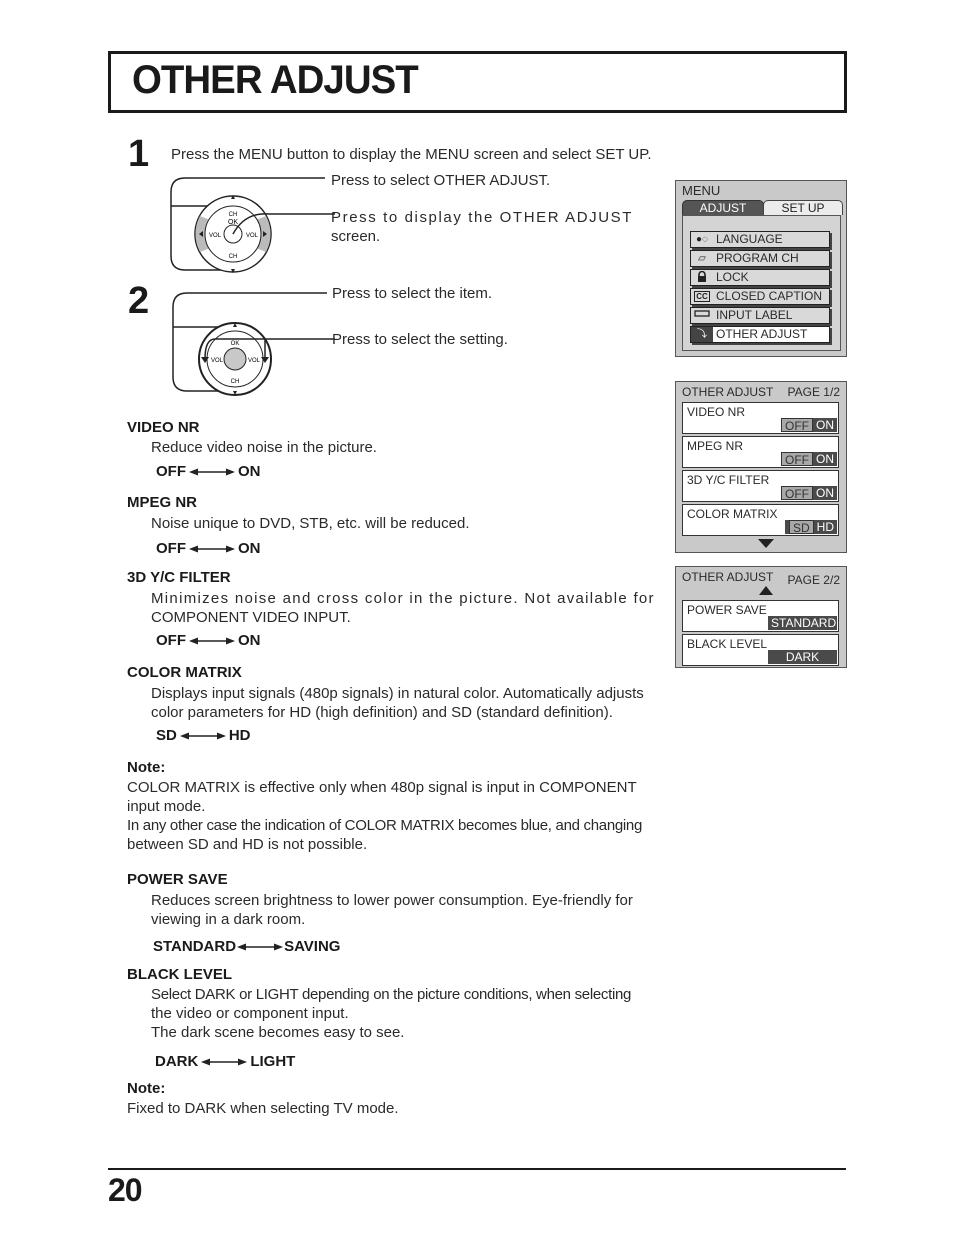 The height and width of the screenshot is (1235, 954). What do you see at coordinates (441, 180) in the screenshot?
I see `callout-select-other-adjust: Press to select OTHER ADJUST.` at bounding box center [441, 180].